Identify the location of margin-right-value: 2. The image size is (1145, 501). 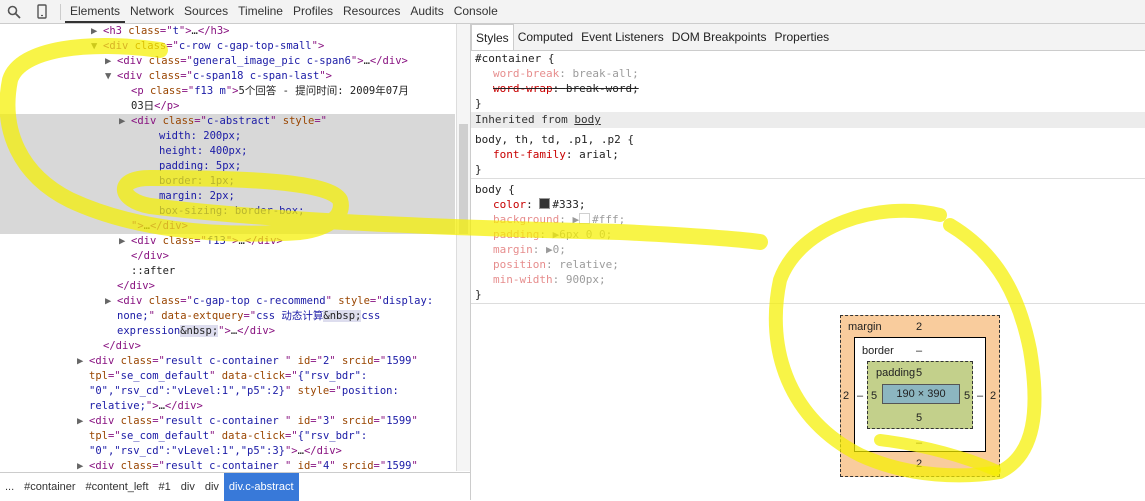
(993, 396).